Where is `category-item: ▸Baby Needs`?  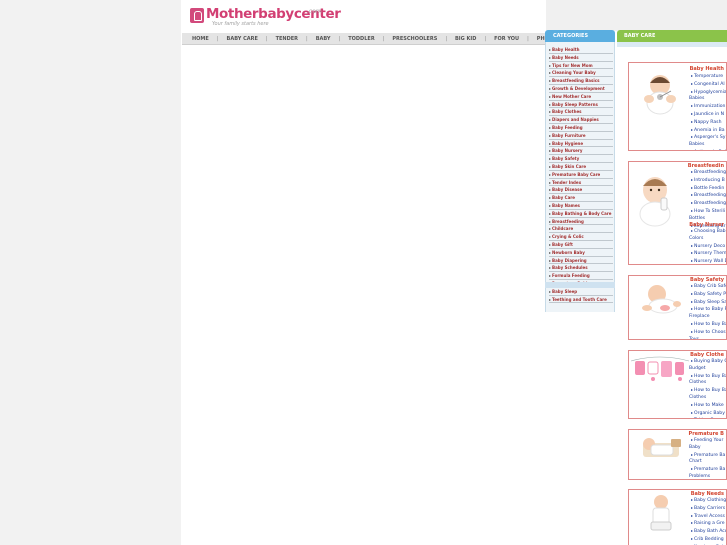 category-item: ▸Baby Needs is located at coordinates (581, 58).